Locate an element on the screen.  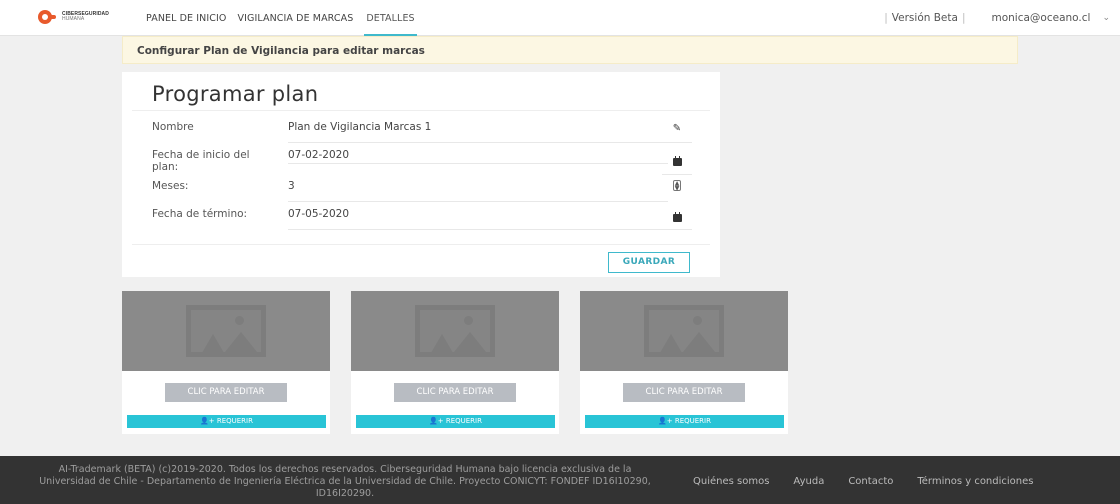
page-title: Programar plan is located at coordinates (235, 94).